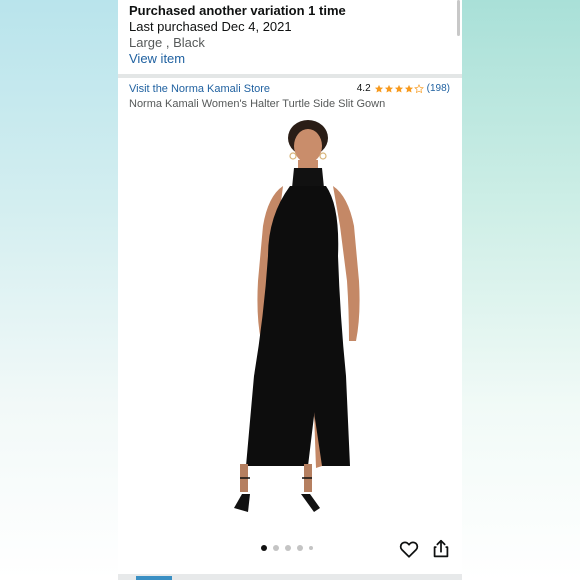 The width and height of the screenshot is (580, 580). What do you see at coordinates (154, 578) in the screenshot?
I see `bottom-tab-indicator` at bounding box center [154, 578].